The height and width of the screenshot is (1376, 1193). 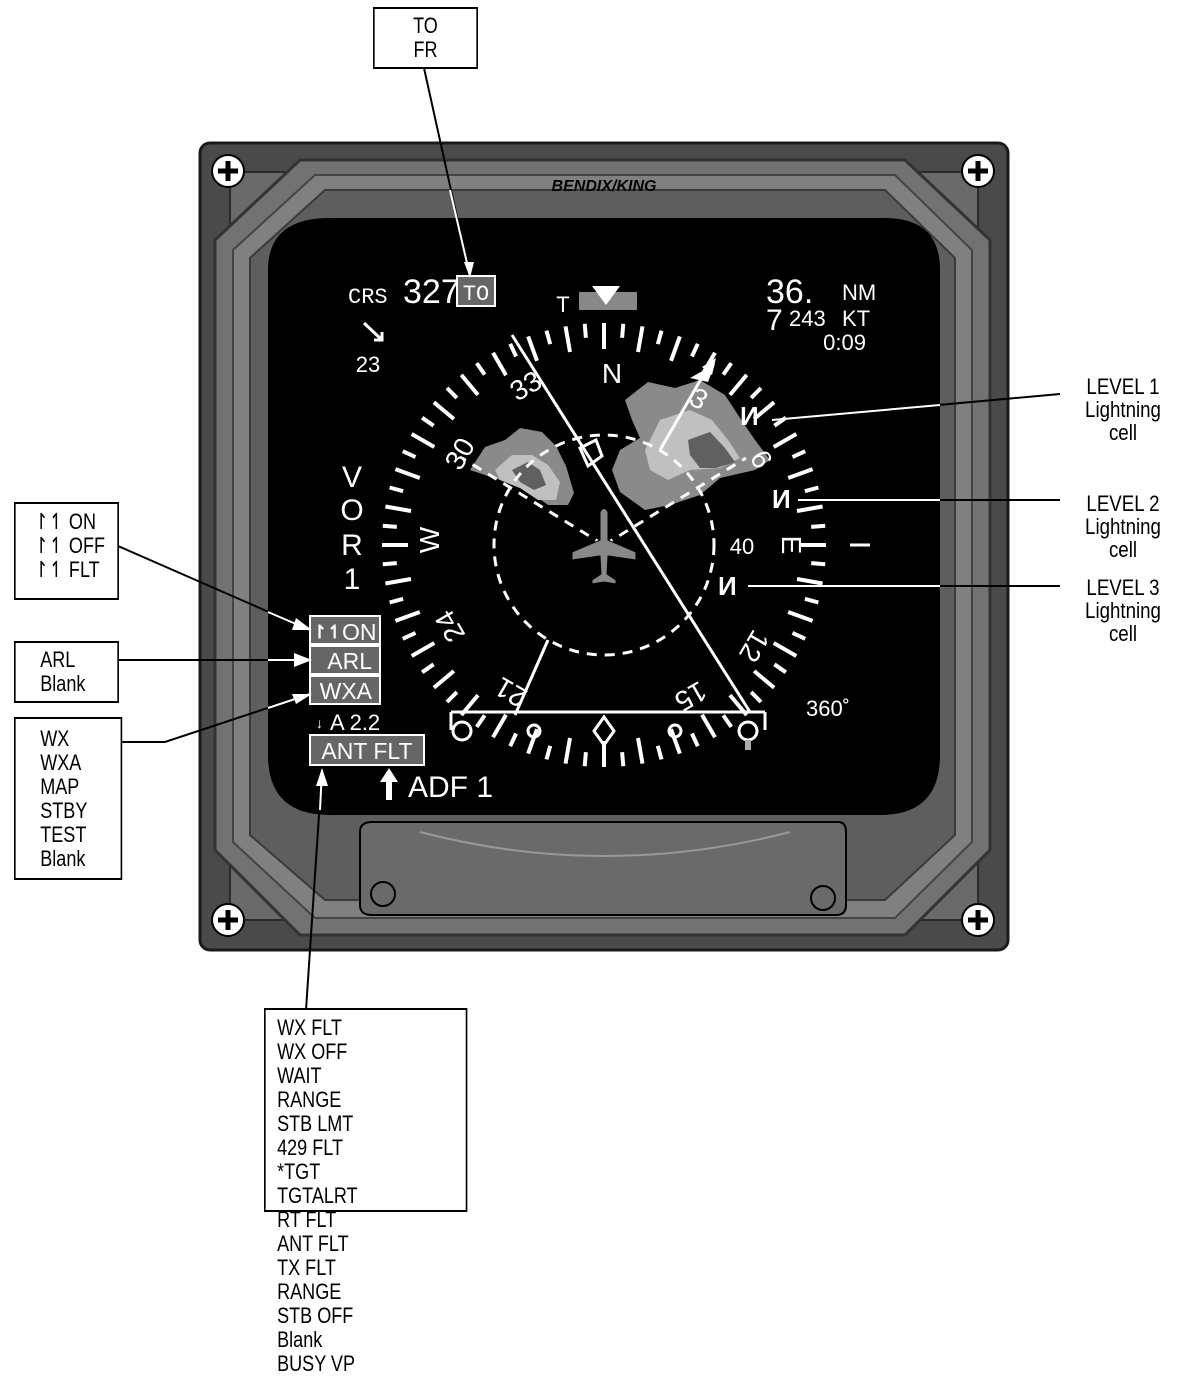 What do you see at coordinates (352, 579) in the screenshot?
I see `nav-source-1: 1` at bounding box center [352, 579].